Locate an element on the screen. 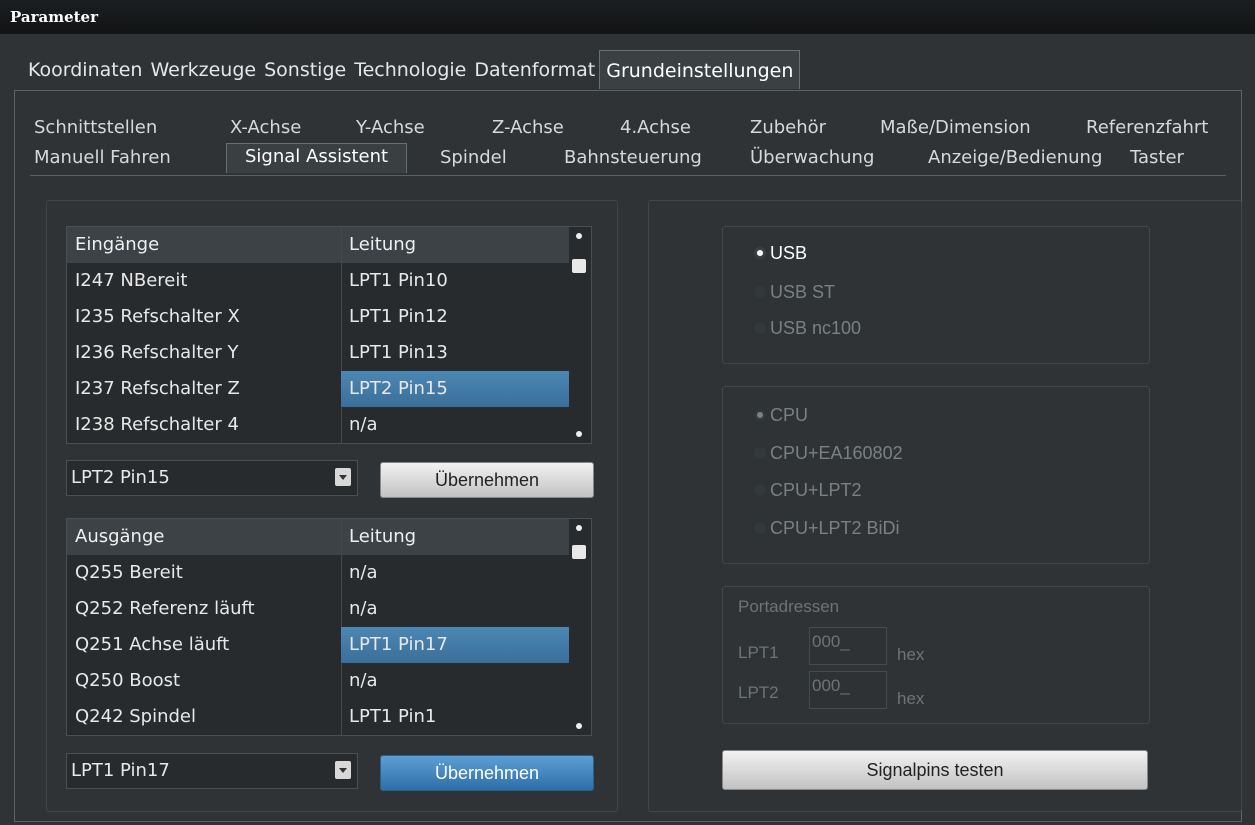 This screenshot has height=825, width=1255. tab-werkzeuge: Werkzeuge is located at coordinates (203, 69).